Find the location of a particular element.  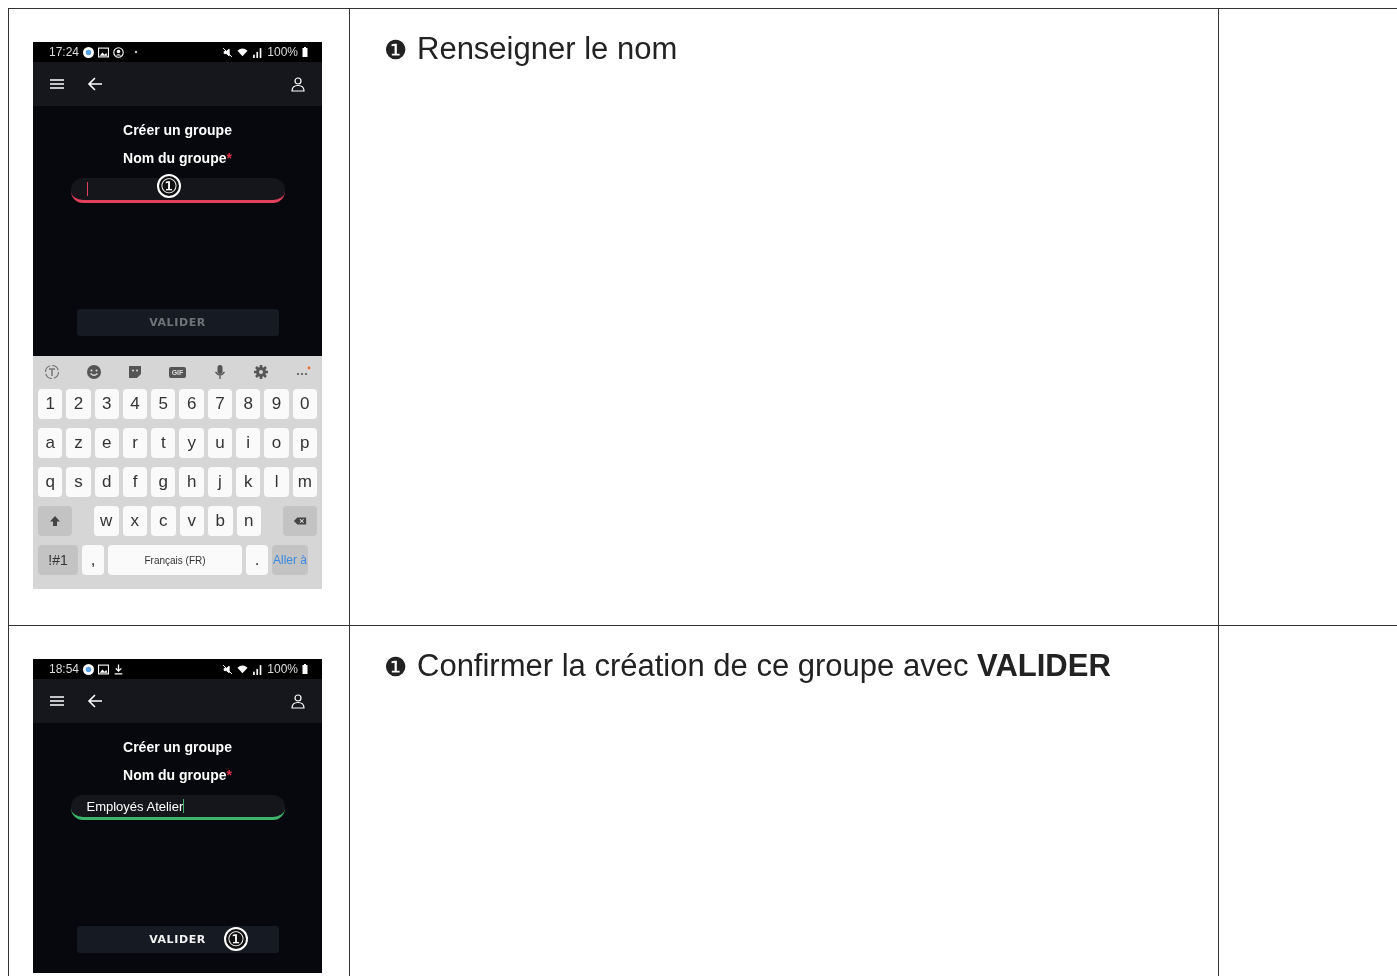

keyboard-key: 4 is located at coordinates (135, 404).